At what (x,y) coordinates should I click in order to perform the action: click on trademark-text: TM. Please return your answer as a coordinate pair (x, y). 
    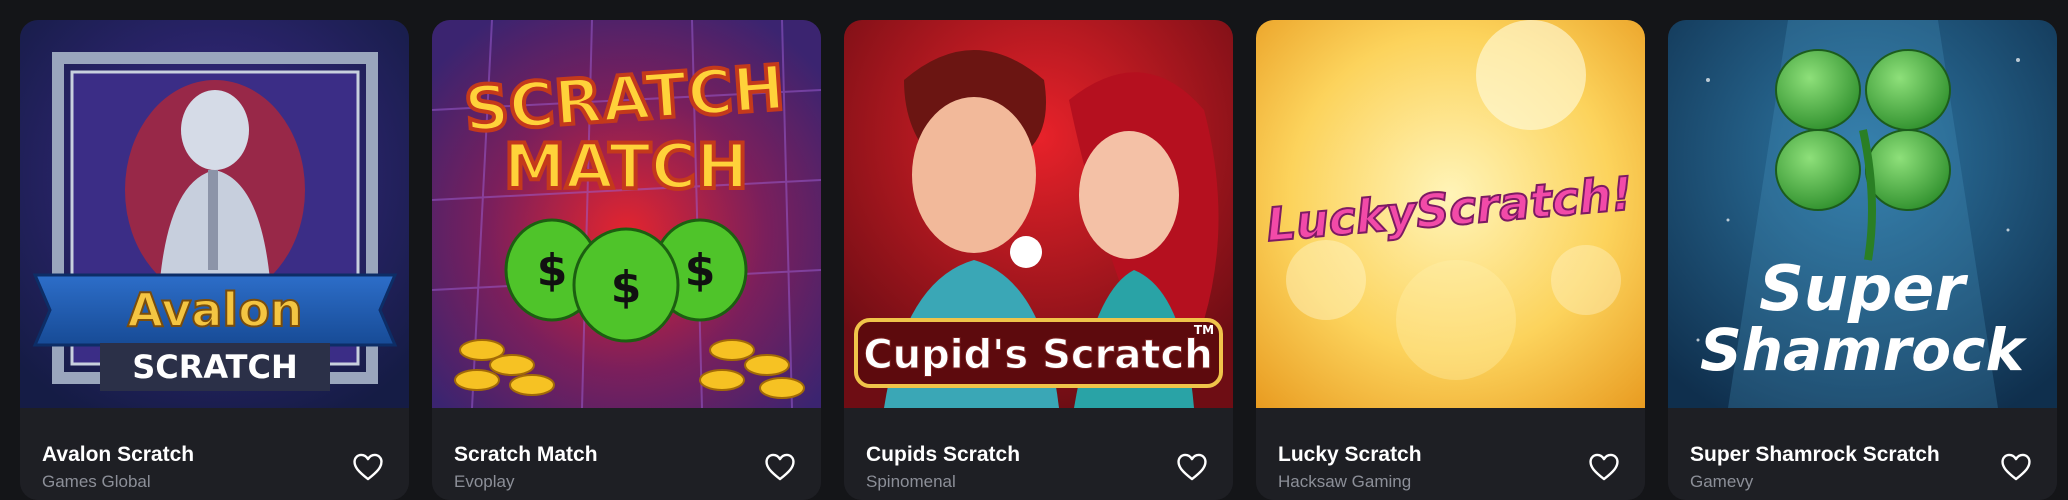
    Looking at the image, I should click on (1204, 330).